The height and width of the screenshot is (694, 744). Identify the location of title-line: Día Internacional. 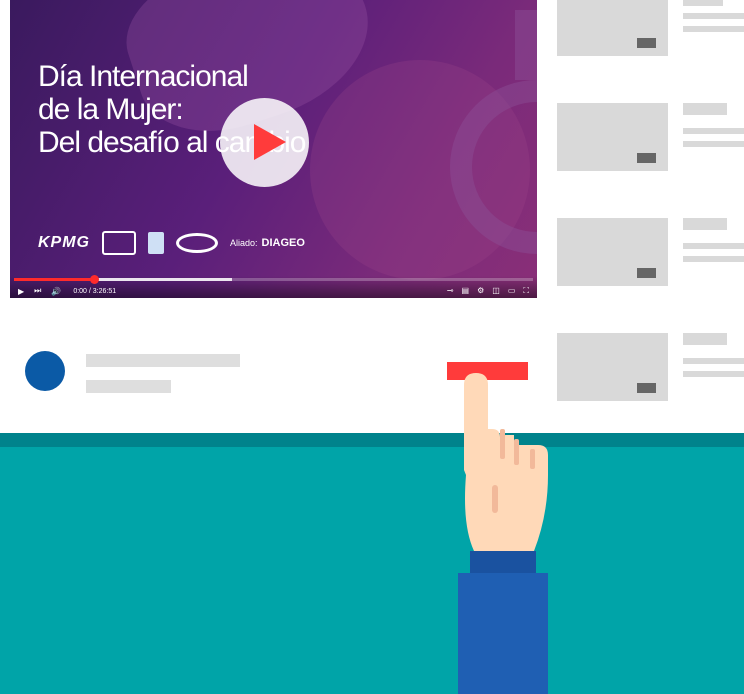
(143, 76).